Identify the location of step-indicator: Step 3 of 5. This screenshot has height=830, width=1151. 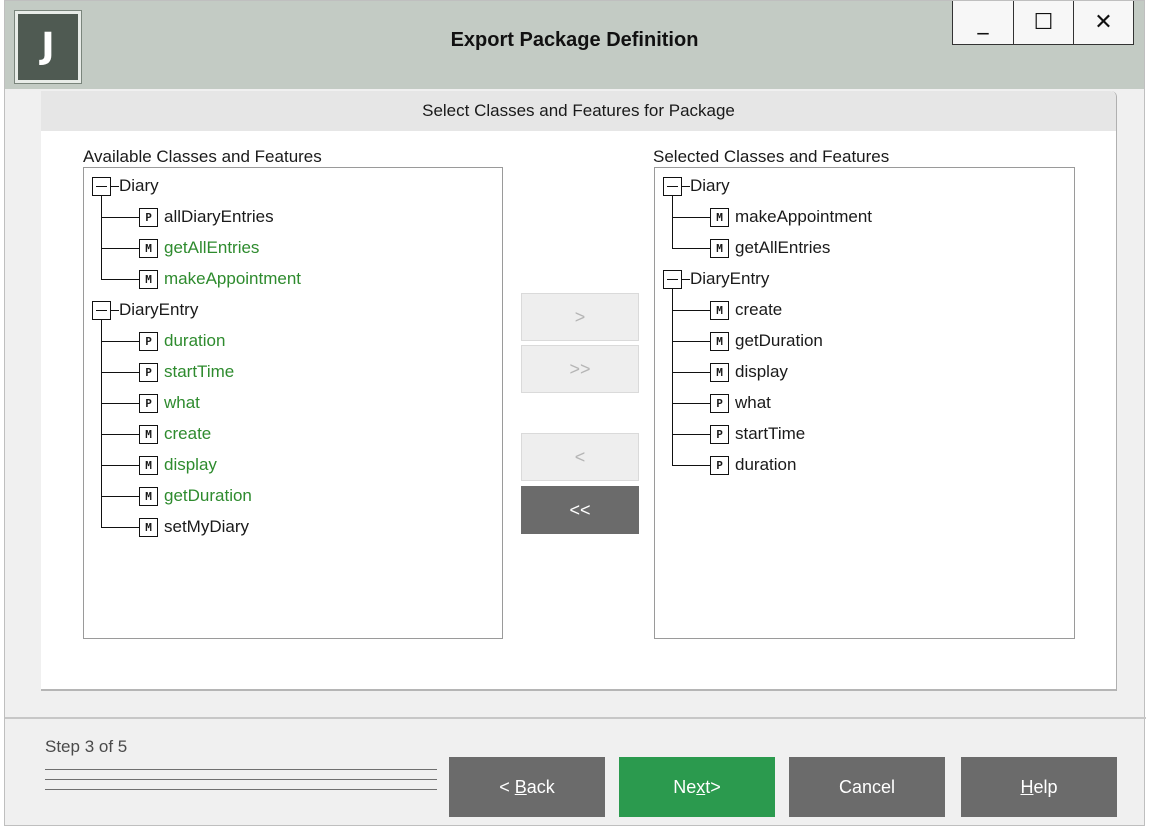
(86, 746).